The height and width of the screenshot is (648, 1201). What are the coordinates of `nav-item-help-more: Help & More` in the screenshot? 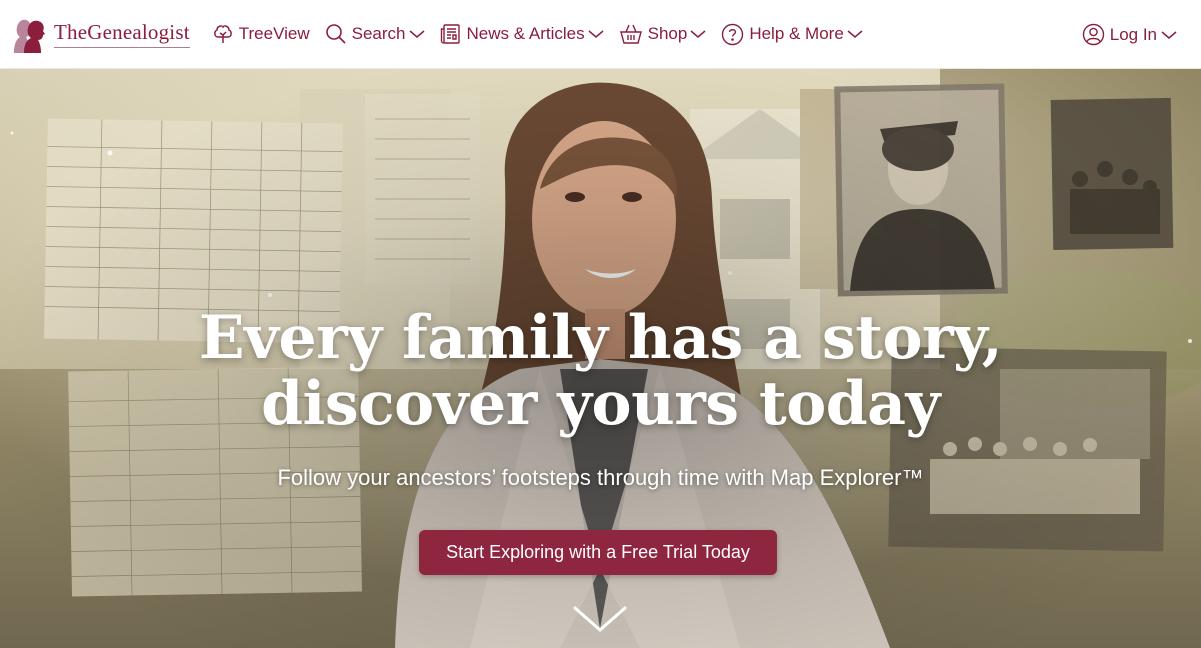 It's located at (792, 34).